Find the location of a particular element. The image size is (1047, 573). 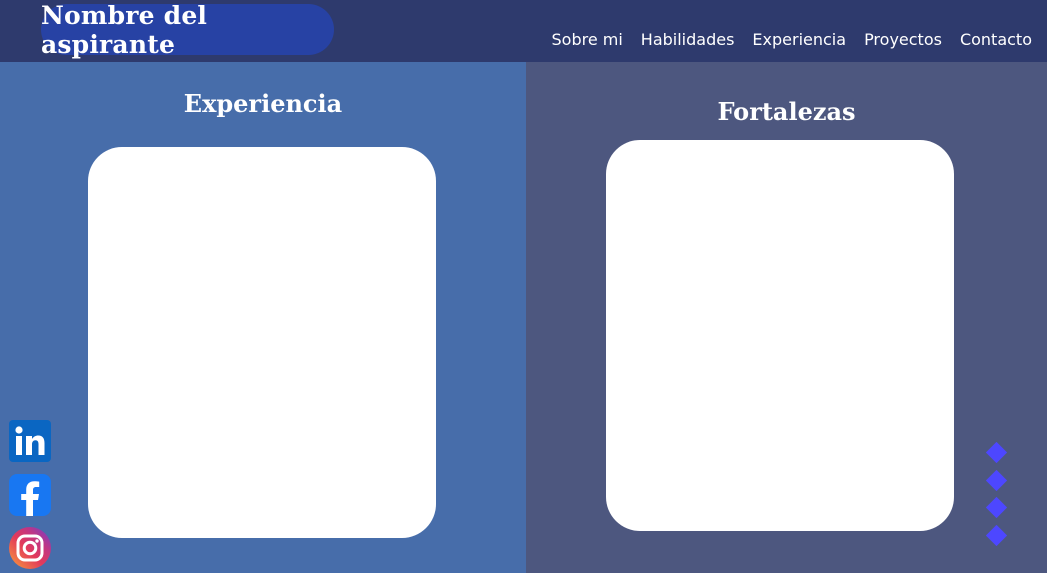

nav-link-sobre-mi: Sobre mi is located at coordinates (587, 39).